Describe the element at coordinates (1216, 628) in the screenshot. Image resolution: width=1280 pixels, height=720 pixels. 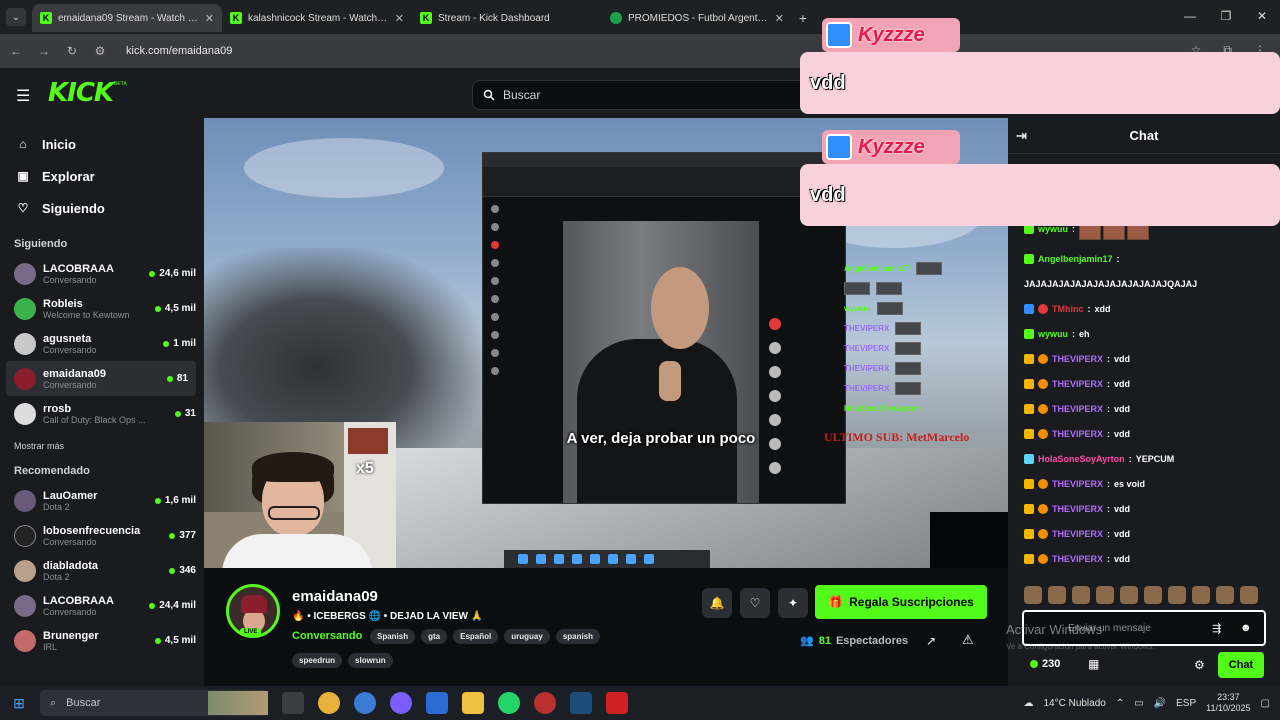
I see `emote-picker-icon: ⇶` at that location.